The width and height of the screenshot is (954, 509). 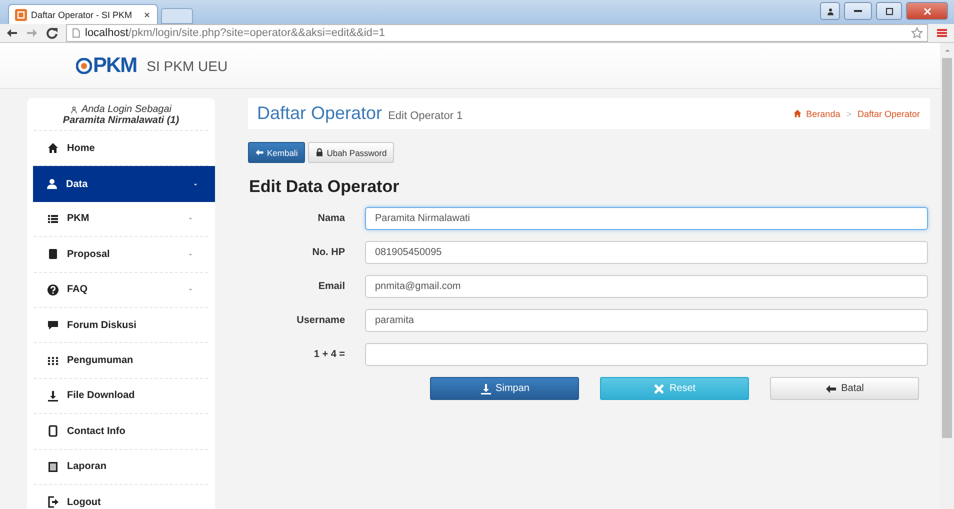 What do you see at coordinates (917, 33) in the screenshot?
I see `star-icon` at bounding box center [917, 33].